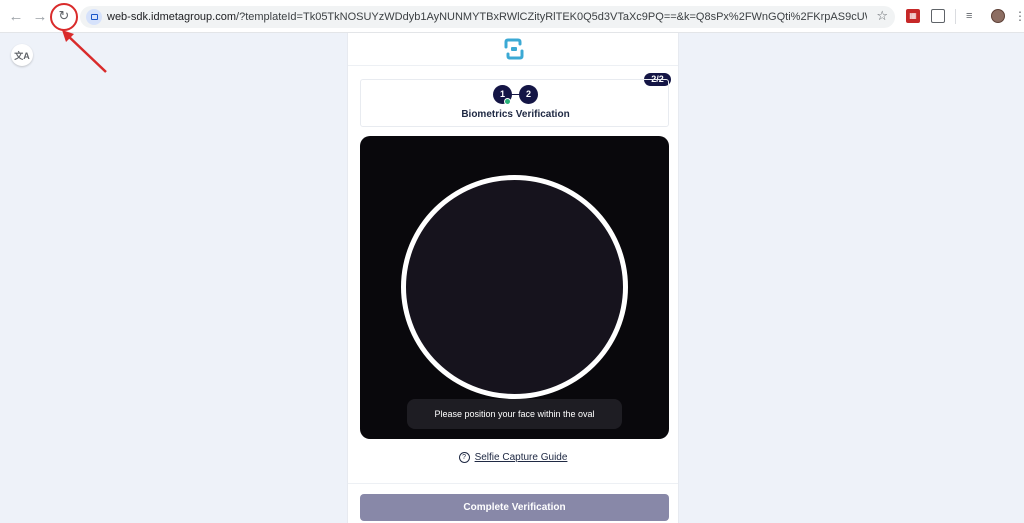 The width and height of the screenshot is (1024, 523). I want to click on back-button: ←, so click(16, 16).